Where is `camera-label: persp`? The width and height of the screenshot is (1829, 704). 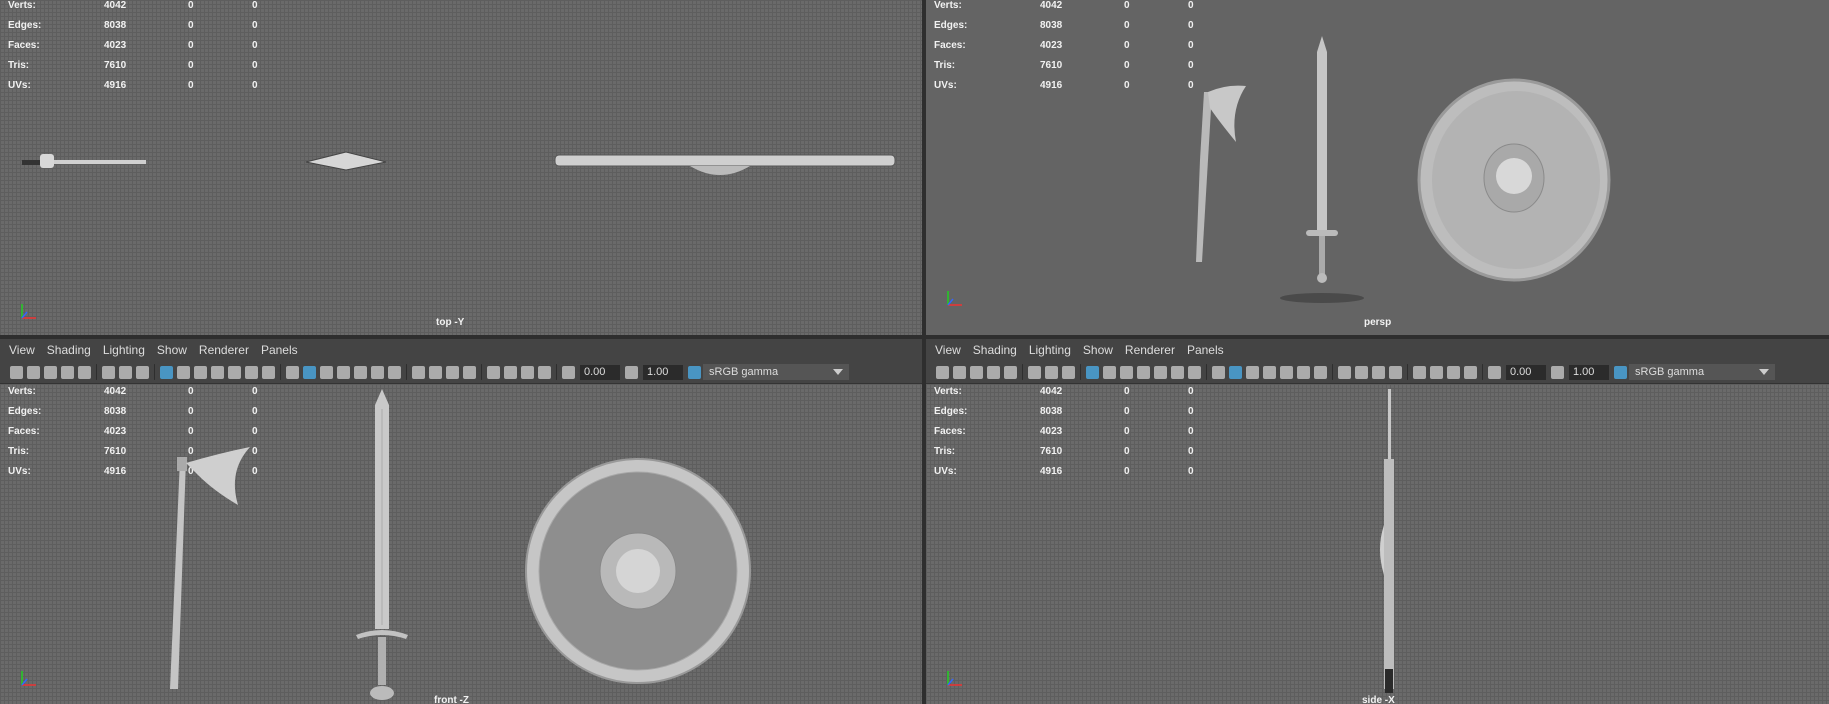
camera-label: persp is located at coordinates (1378, 322).